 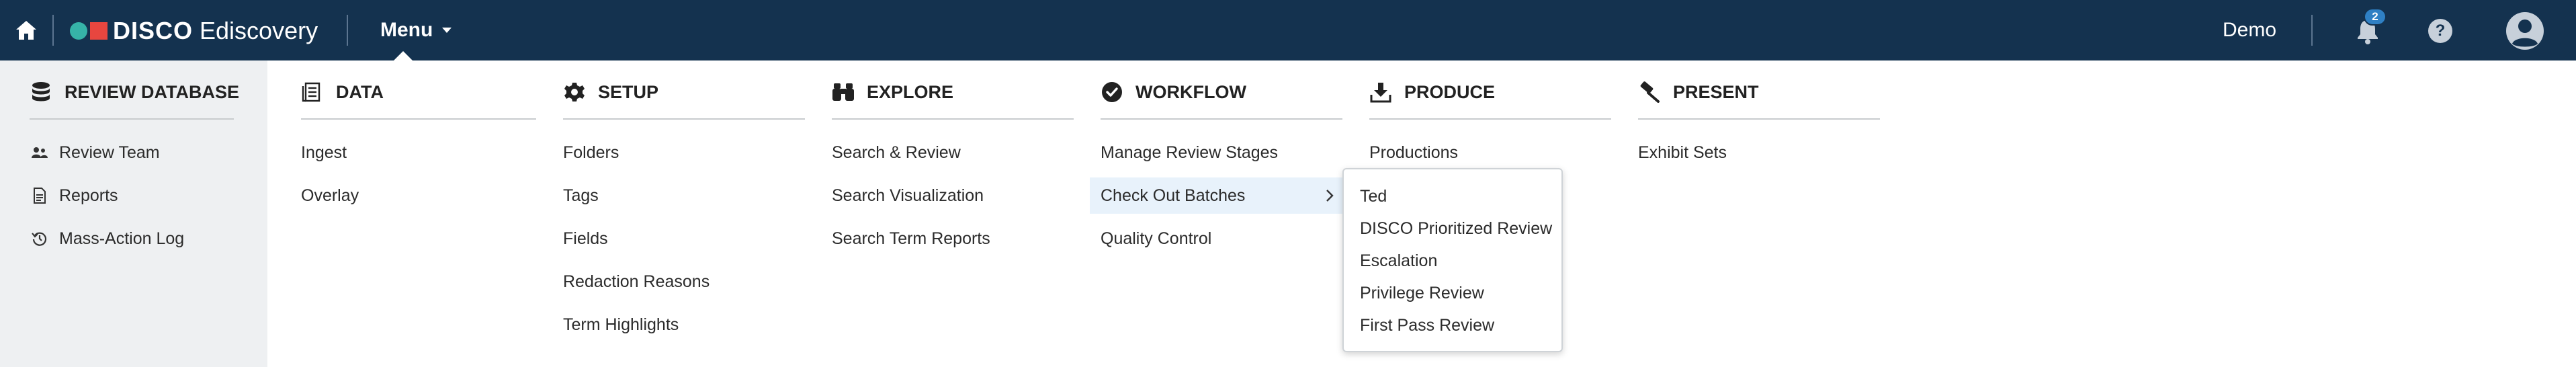 What do you see at coordinates (581, 195) in the screenshot?
I see `menu-item-tags: Tags` at bounding box center [581, 195].